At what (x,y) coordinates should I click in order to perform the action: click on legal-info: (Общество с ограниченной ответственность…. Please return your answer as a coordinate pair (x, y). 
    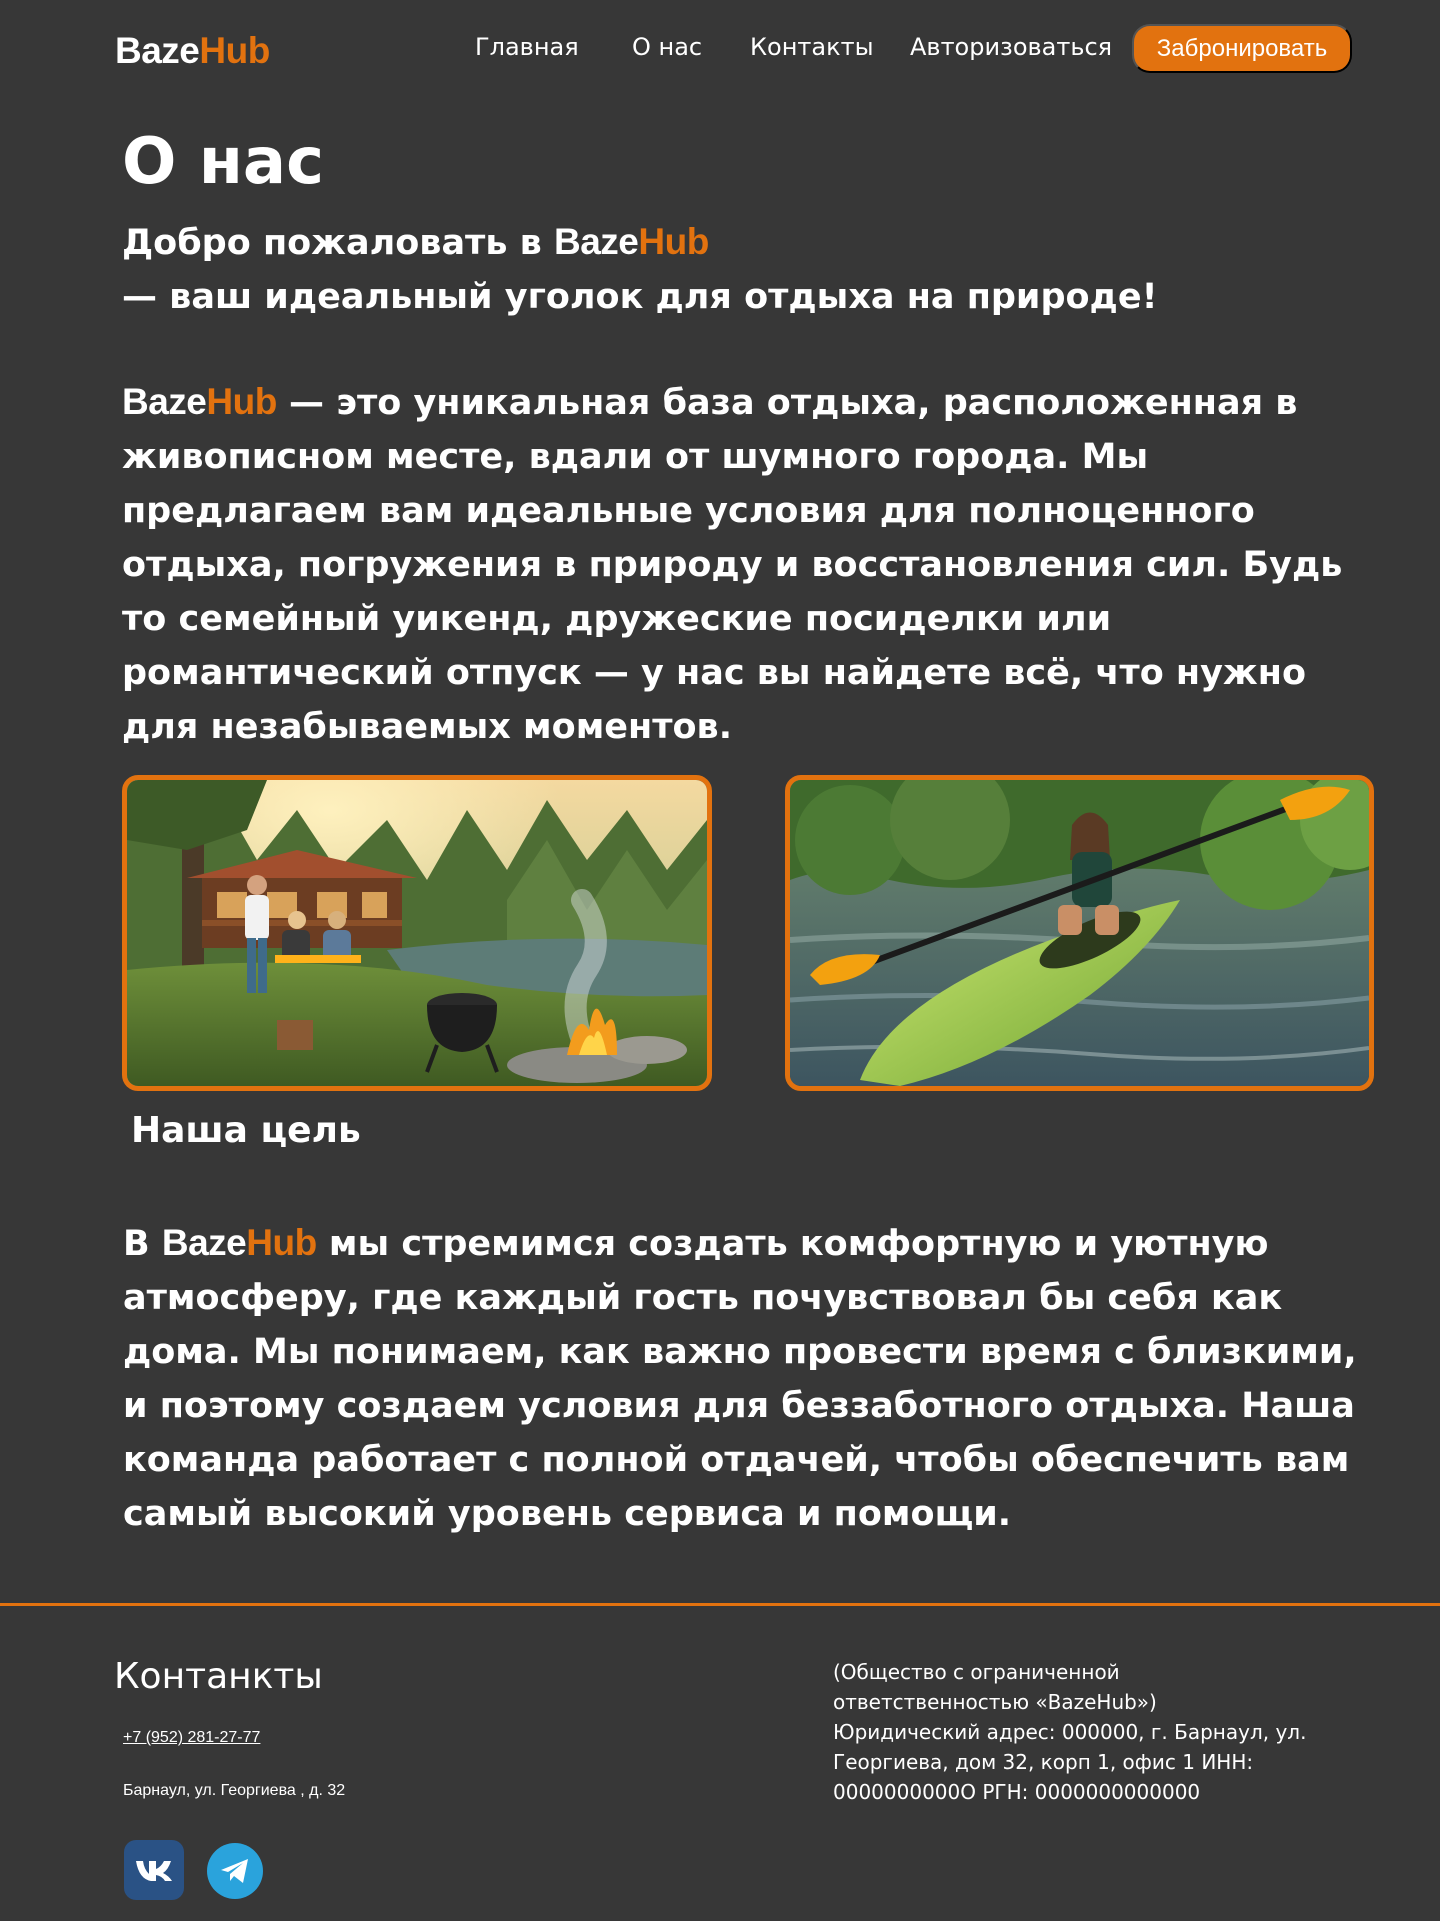
    Looking at the image, I should click on (1073, 1732).